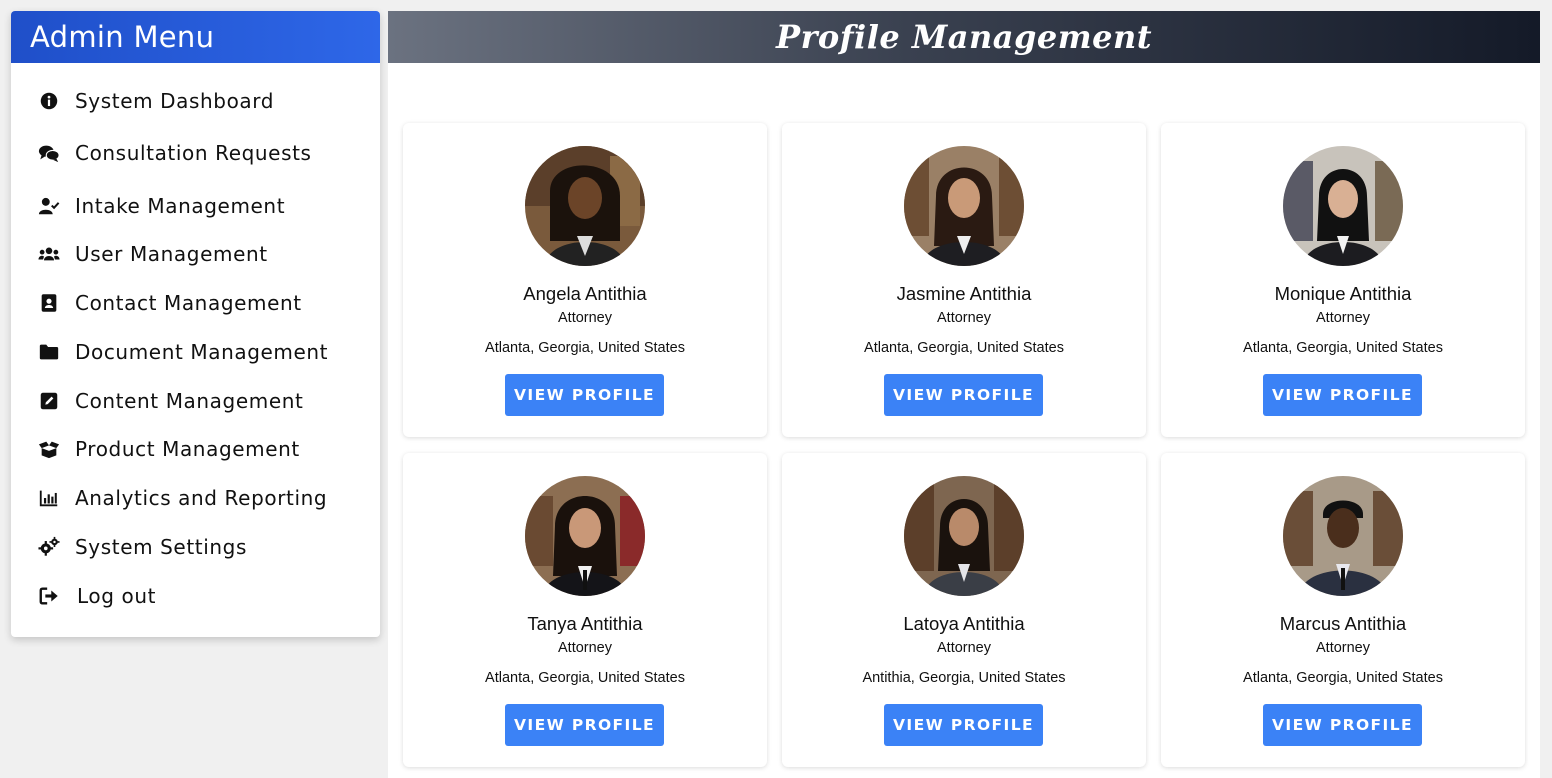 This screenshot has width=1552, height=778. Describe the element at coordinates (964, 623) in the screenshot. I see `profile-name: Latoya Antithia` at that location.